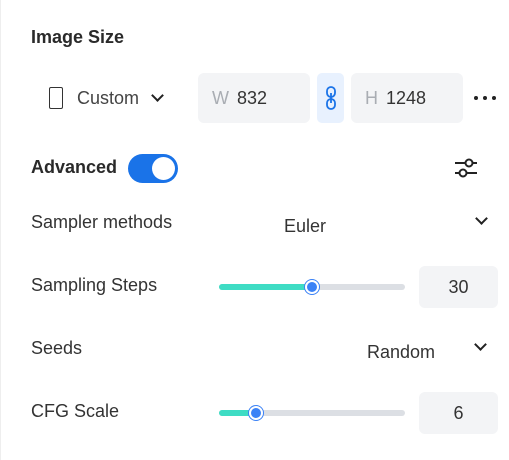  I want to click on size-preset-dropdown: Custom, so click(102, 98).